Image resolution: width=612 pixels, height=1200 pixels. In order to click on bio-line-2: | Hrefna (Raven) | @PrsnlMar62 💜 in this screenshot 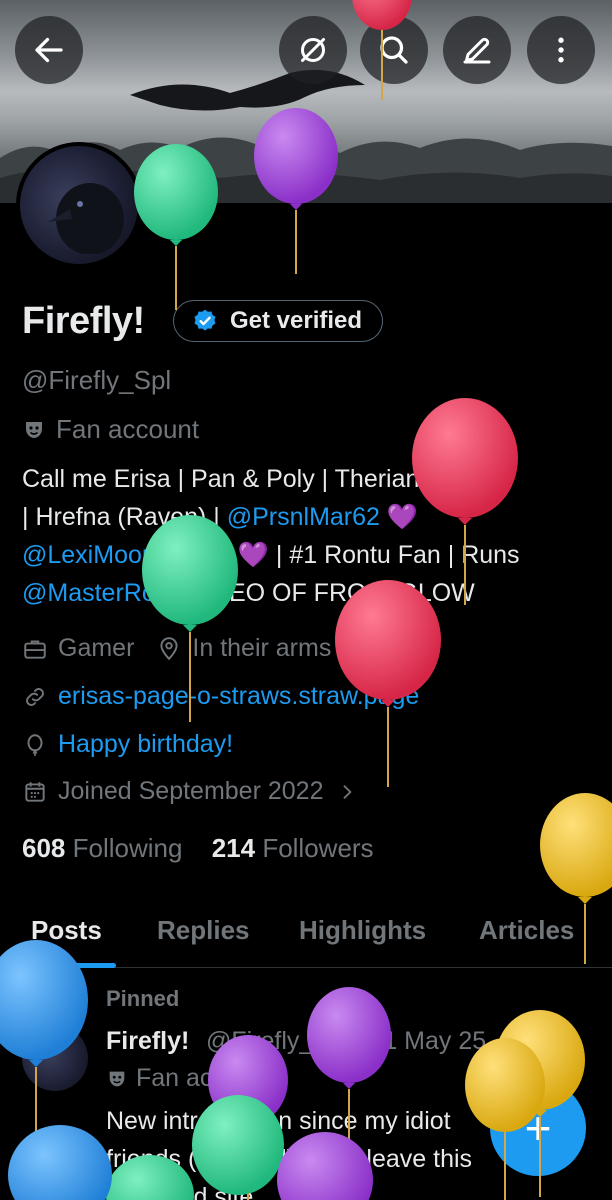, I will do `click(307, 517)`.